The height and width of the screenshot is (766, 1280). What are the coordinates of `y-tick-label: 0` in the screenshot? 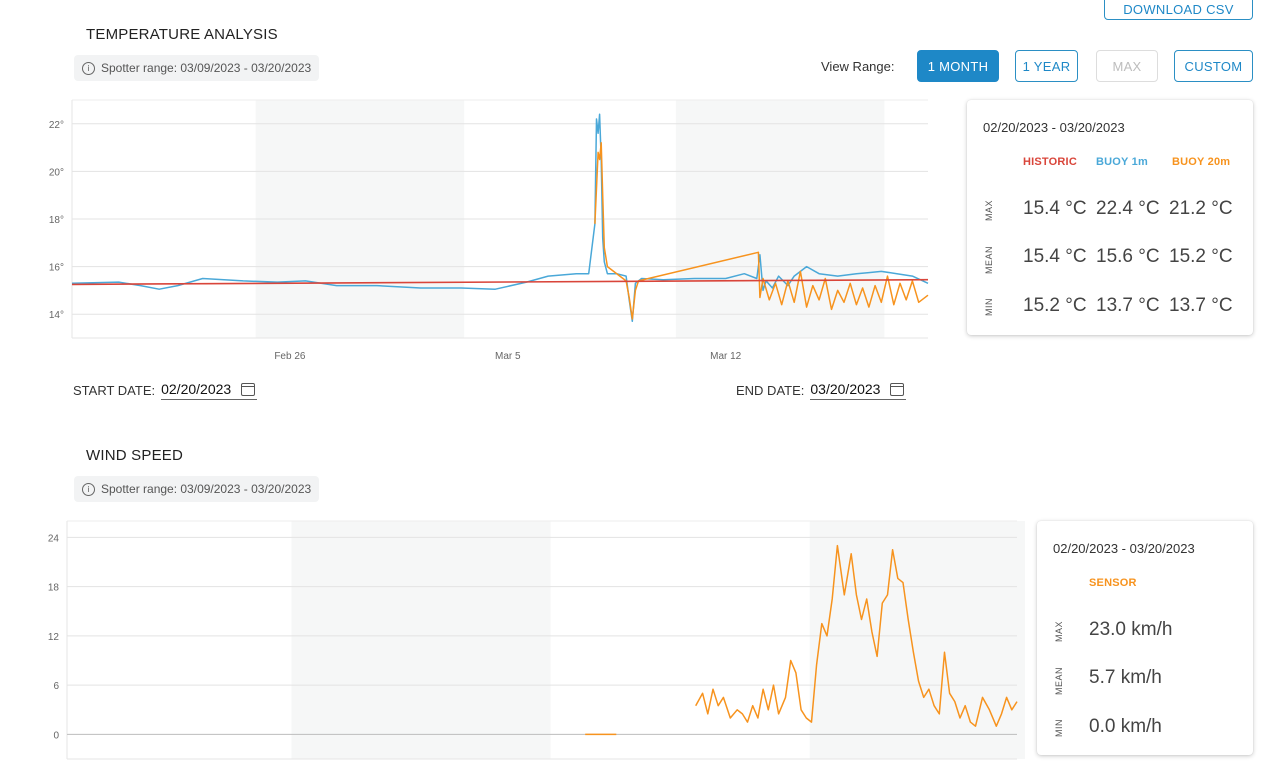 It's located at (56, 735).